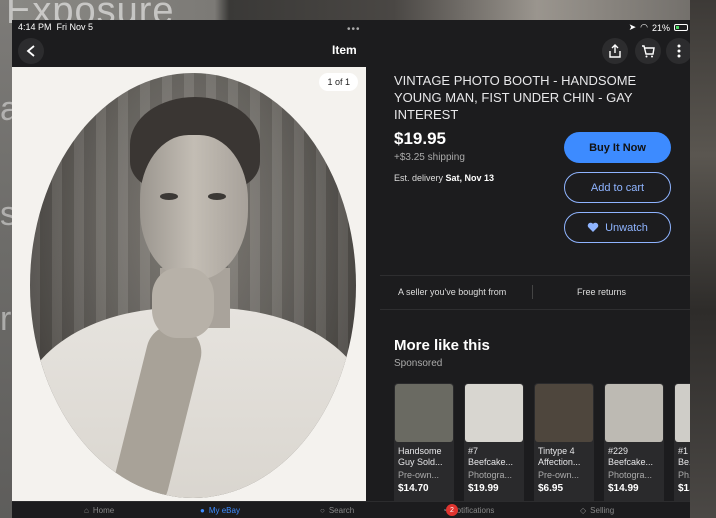 The width and height of the screenshot is (716, 518). I want to click on background-right, so click(703, 259).